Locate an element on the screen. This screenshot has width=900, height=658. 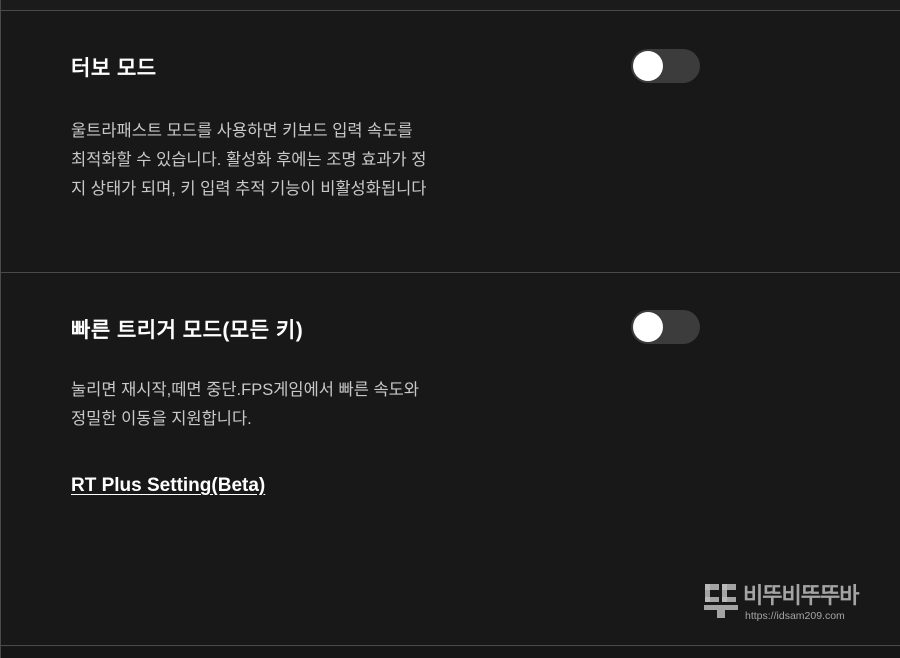
watermark-name: 비뚜비뚜뚜바 is located at coordinates (801, 595).